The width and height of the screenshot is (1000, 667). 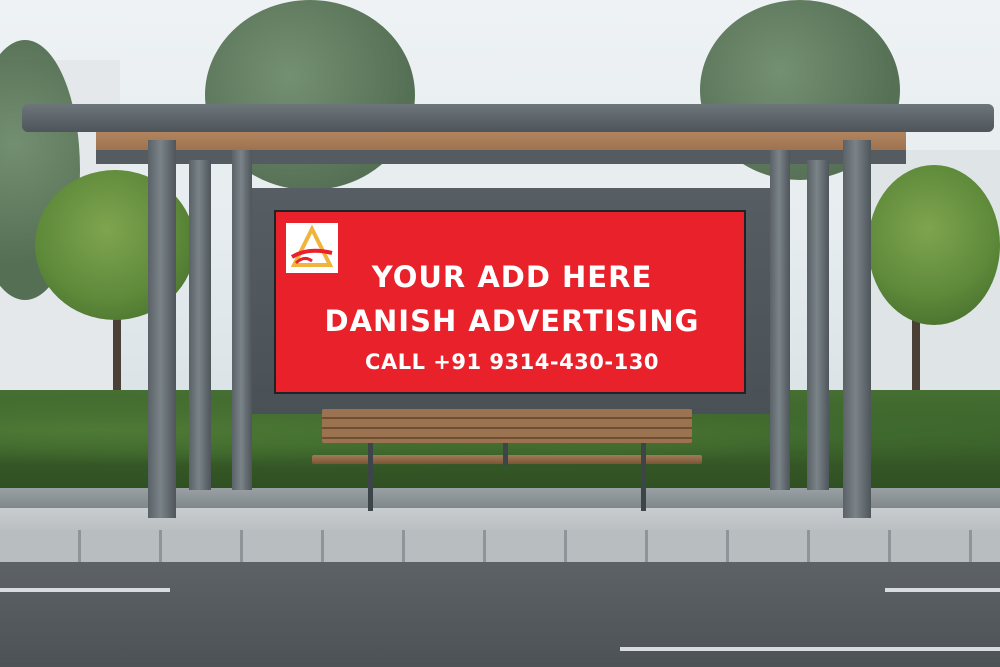 I want to click on tree-crown-right, so click(x=934, y=245).